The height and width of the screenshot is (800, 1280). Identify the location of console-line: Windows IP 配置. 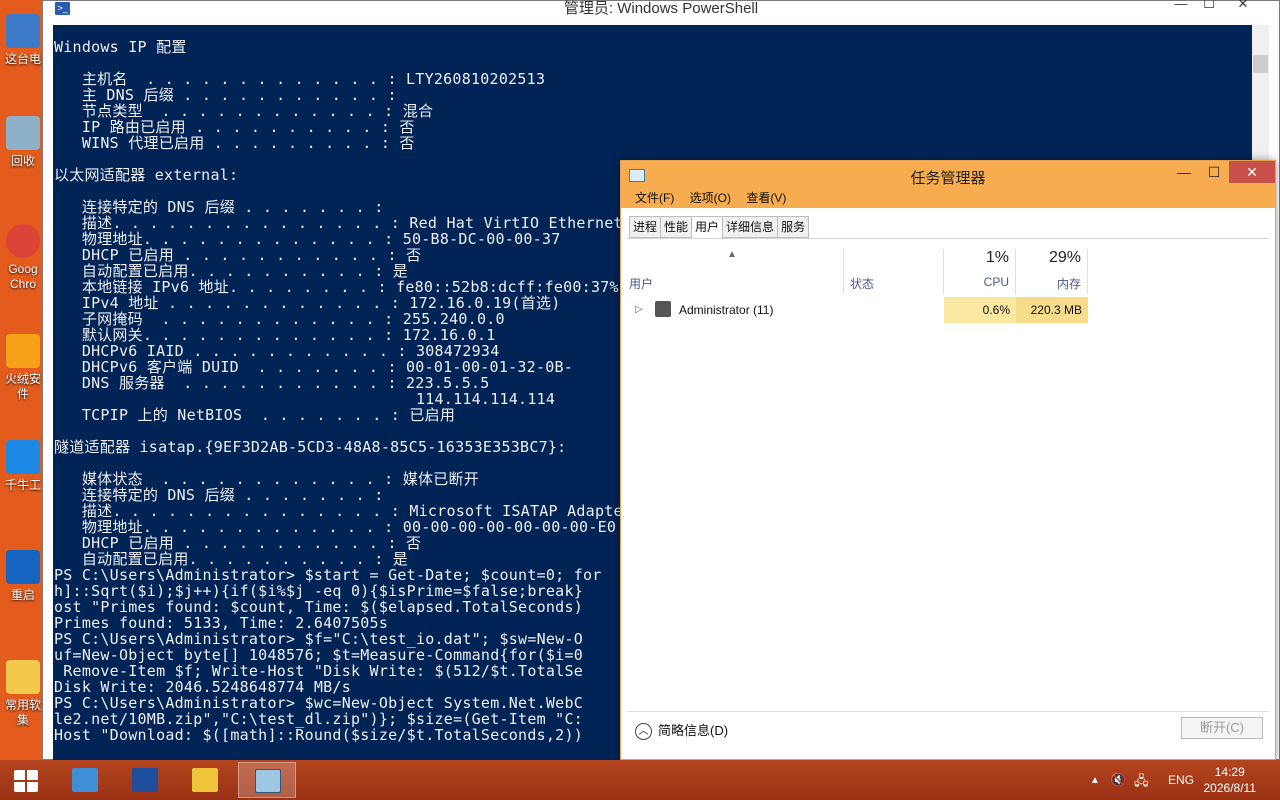
(120, 47).